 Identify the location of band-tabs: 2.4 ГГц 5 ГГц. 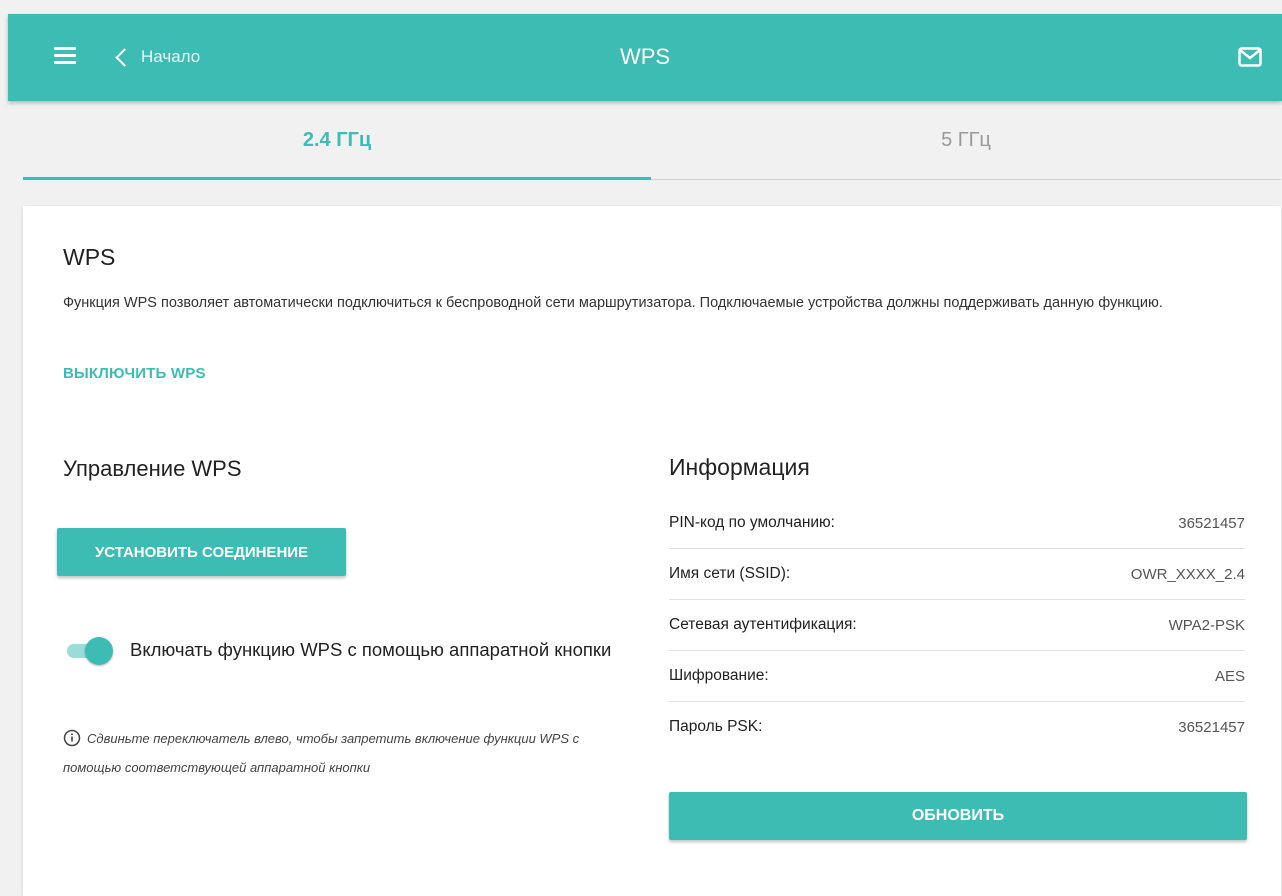
(652, 140).